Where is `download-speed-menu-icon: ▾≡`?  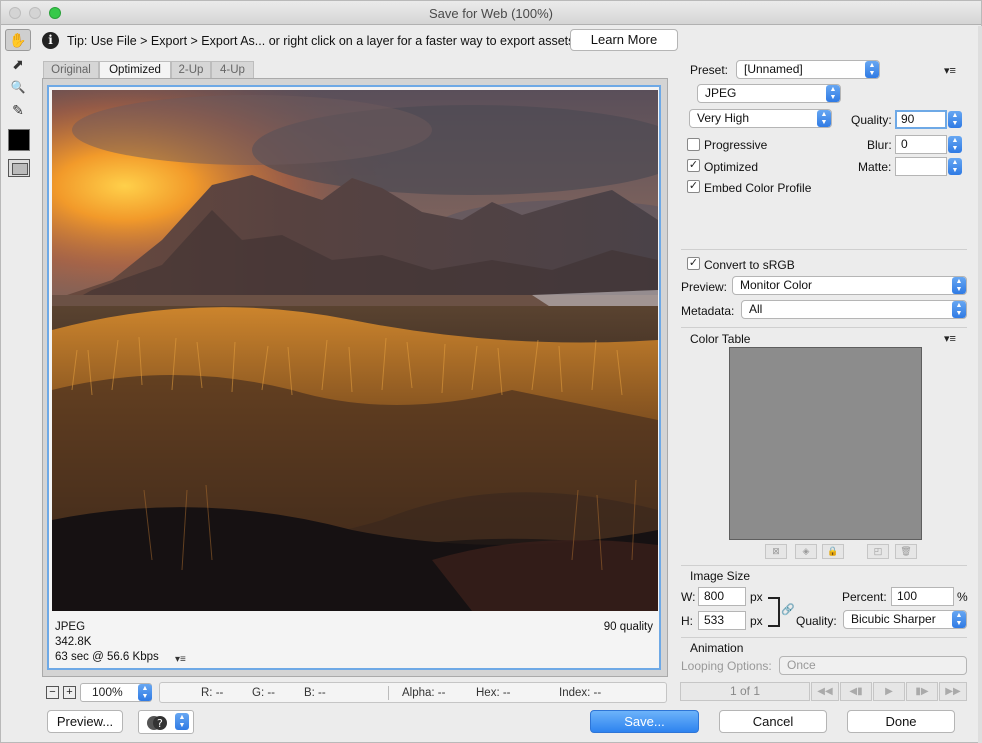
download-speed-menu-icon: ▾≡ is located at coordinates (180, 659).